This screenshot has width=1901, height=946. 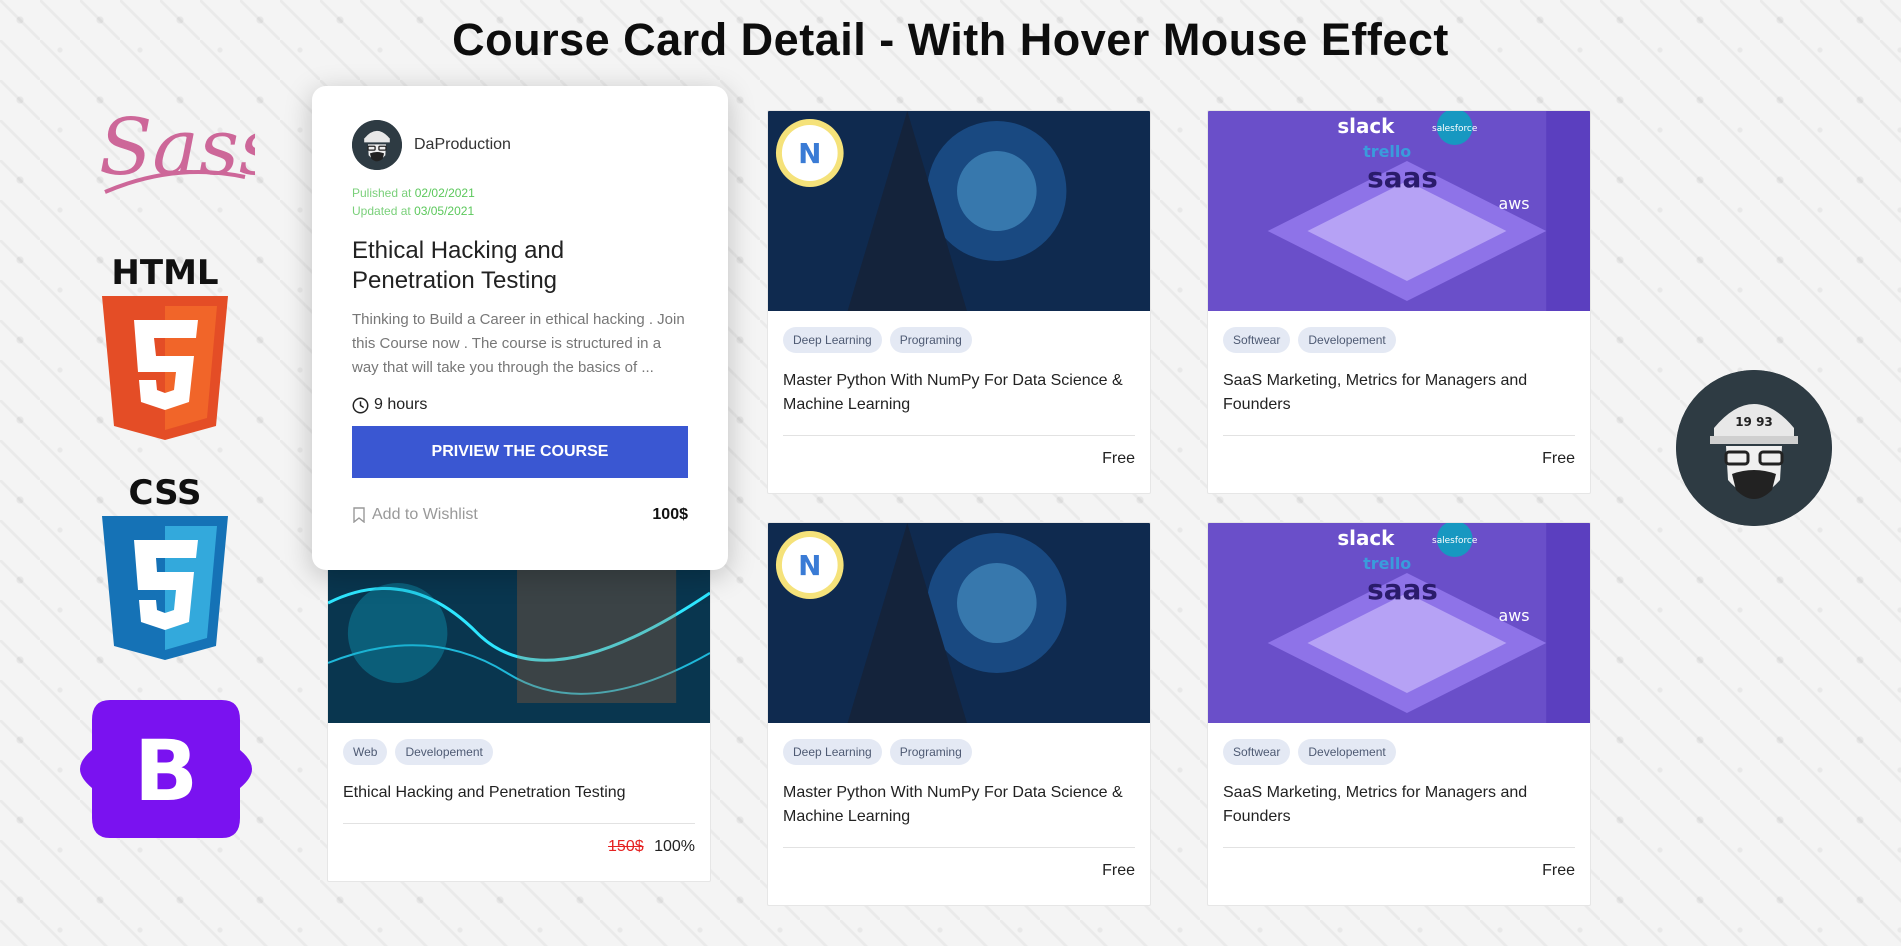 I want to click on add-to-wishlist-link: Add to Wishlist, so click(x=415, y=515).